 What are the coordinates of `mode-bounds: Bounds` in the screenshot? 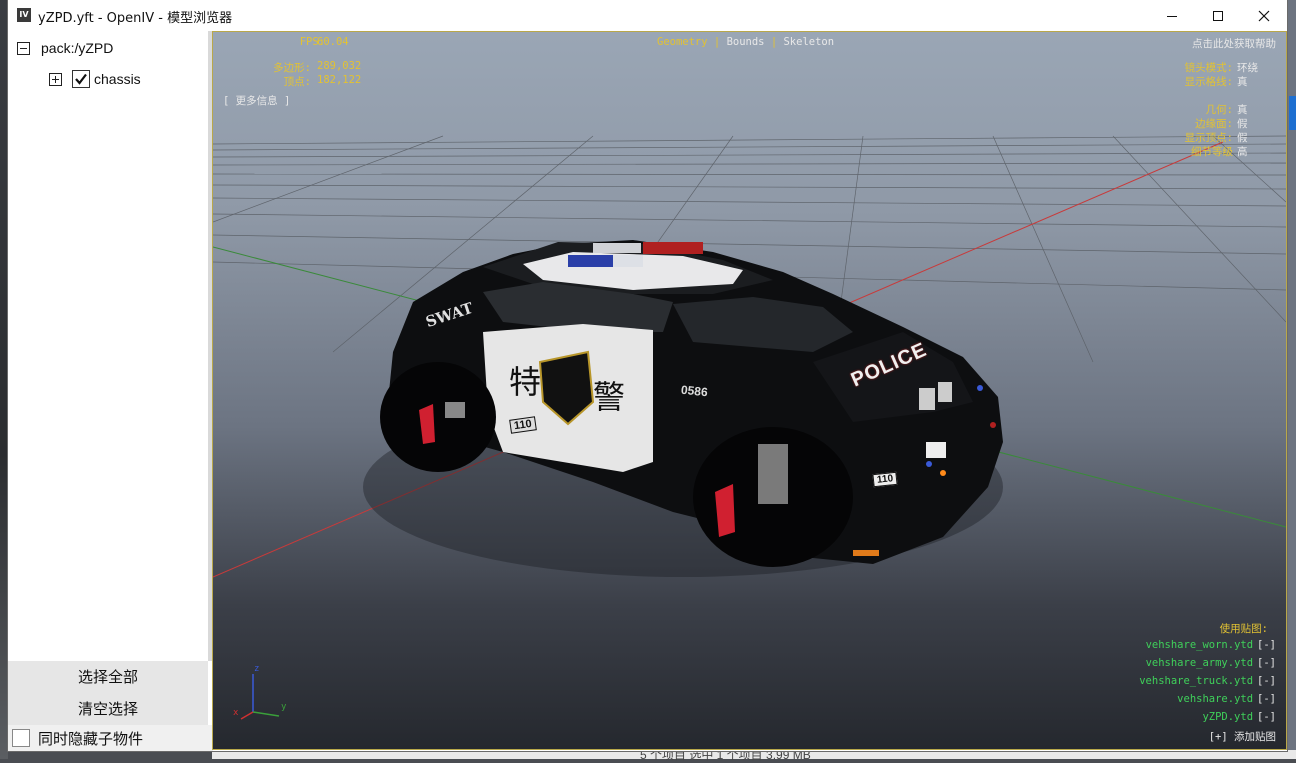 It's located at (746, 42).